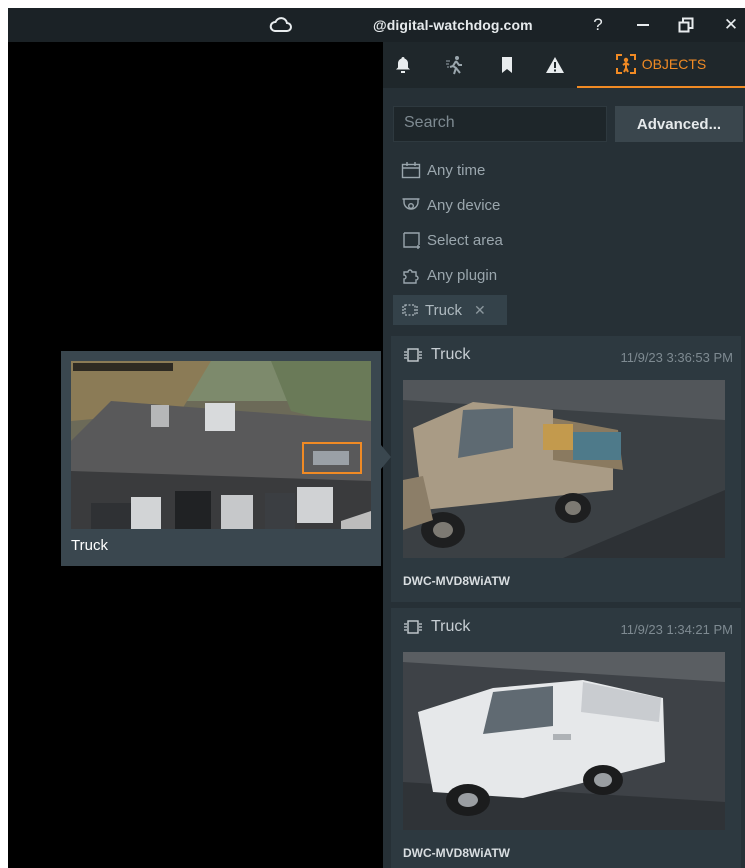  I want to click on panel-tabs: OBJECTS, so click(564, 65).